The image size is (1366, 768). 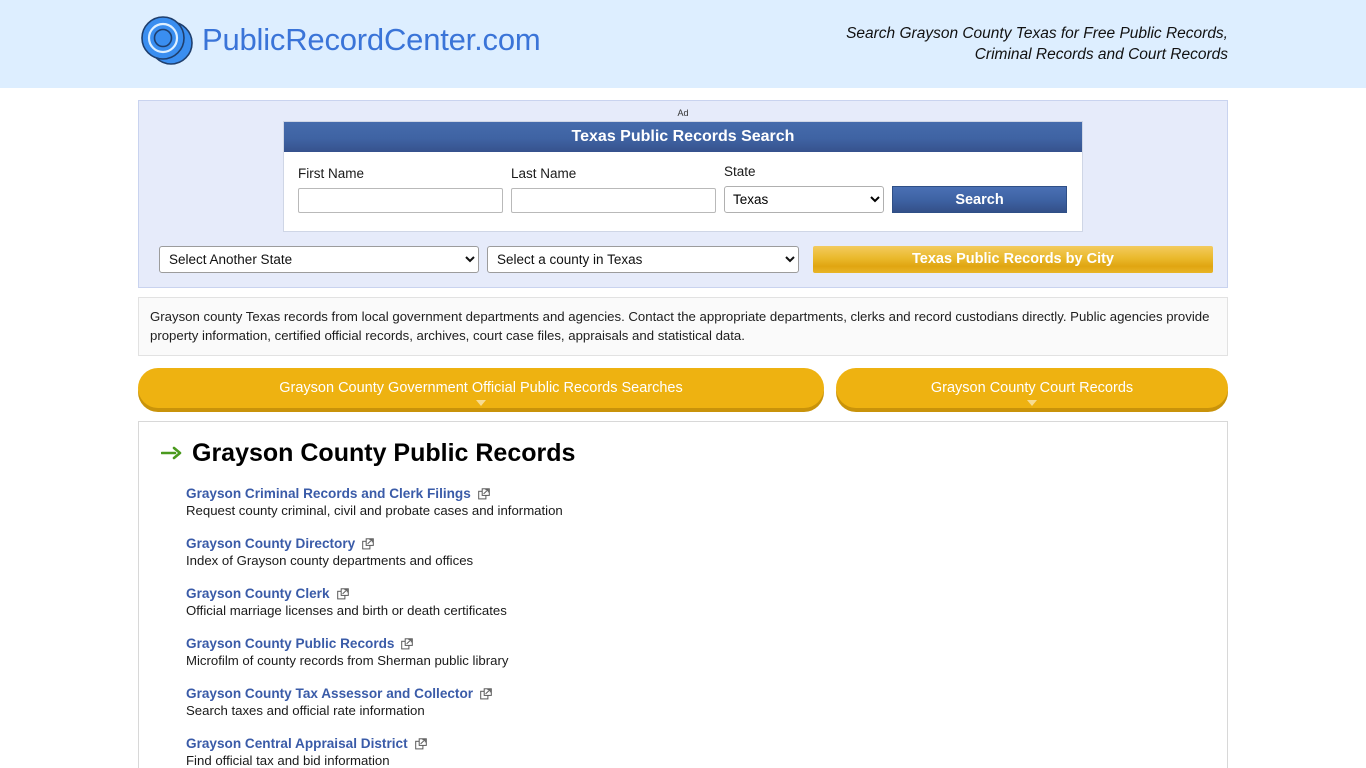 What do you see at coordinates (288, 760) in the screenshot?
I see `record-link-description: Find official tax and bid information` at bounding box center [288, 760].